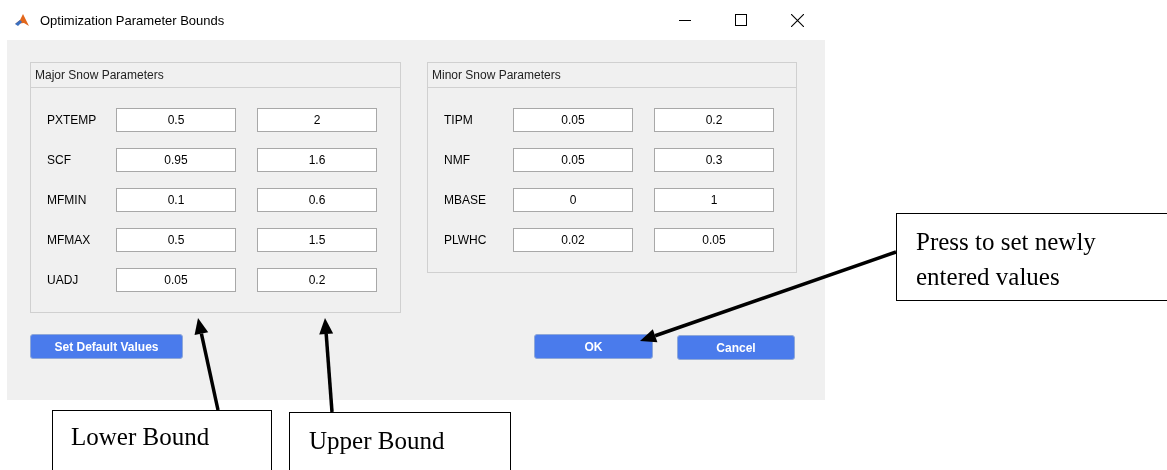  I want to click on cancel-button: Cancel, so click(736, 347).